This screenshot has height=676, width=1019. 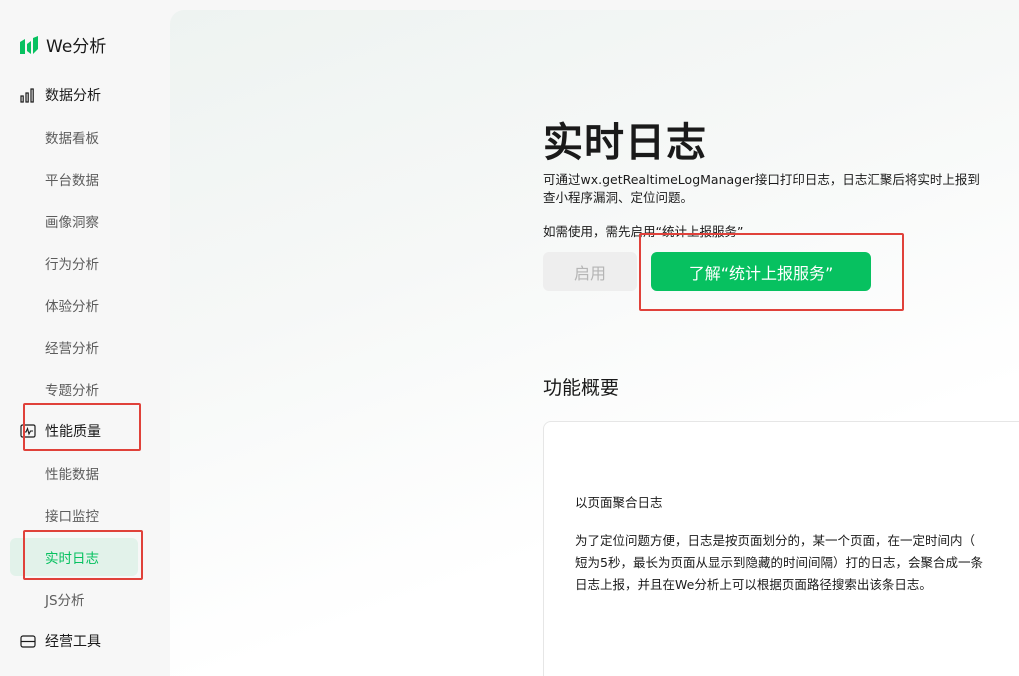 I want to click on enable-button: 启用, so click(x=590, y=271).